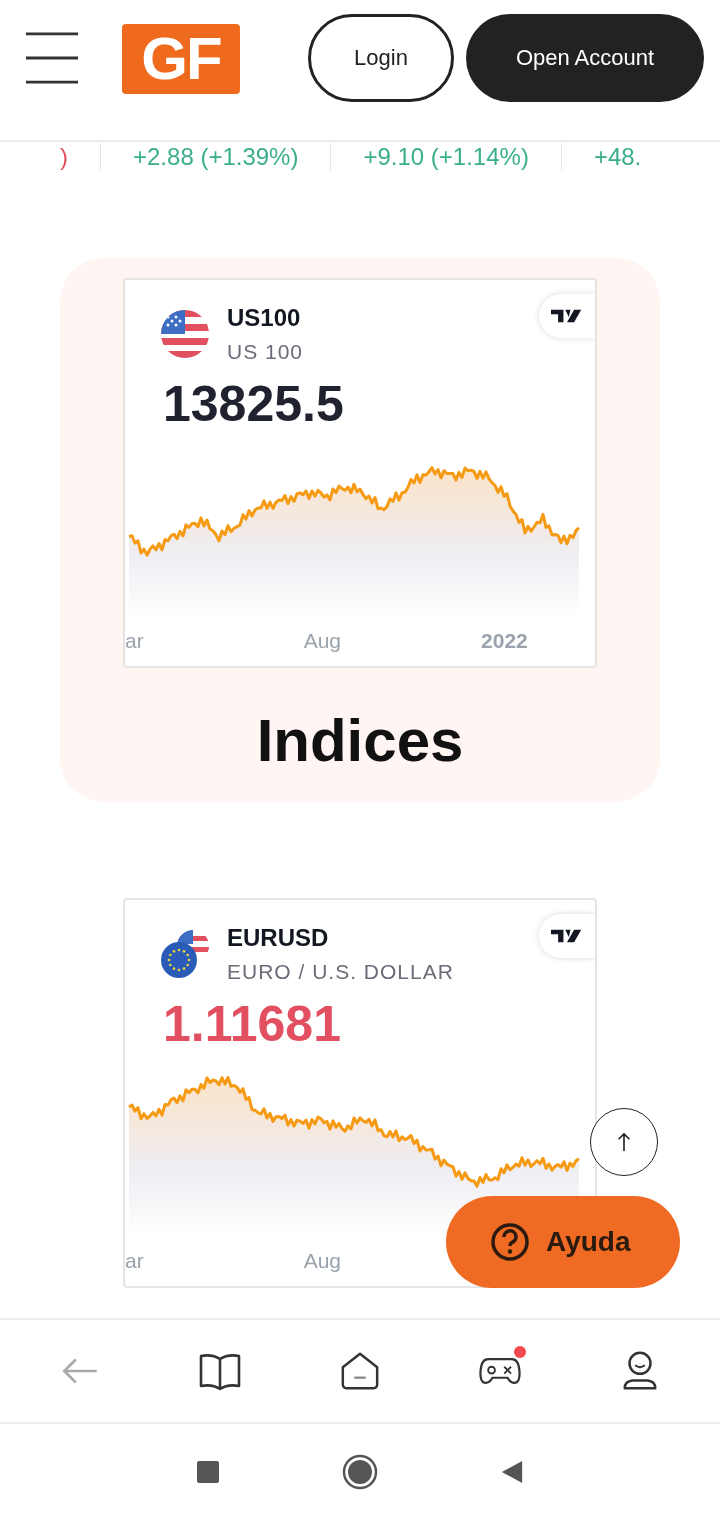  I want to click on price-value: 1.11681, so click(252, 1024).